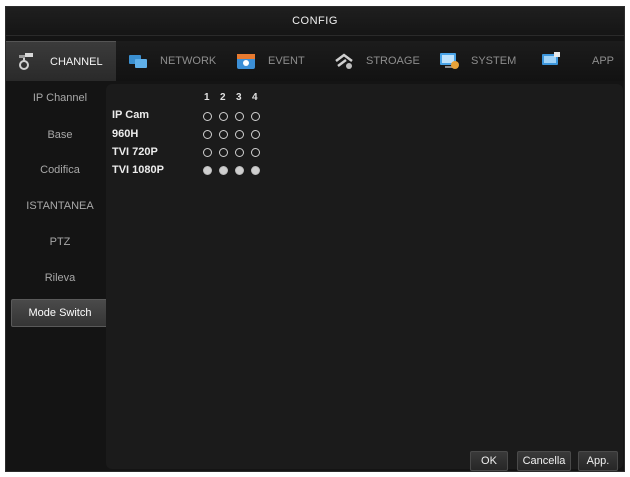  I want to click on tab-storage: STROAGE, so click(374, 61).